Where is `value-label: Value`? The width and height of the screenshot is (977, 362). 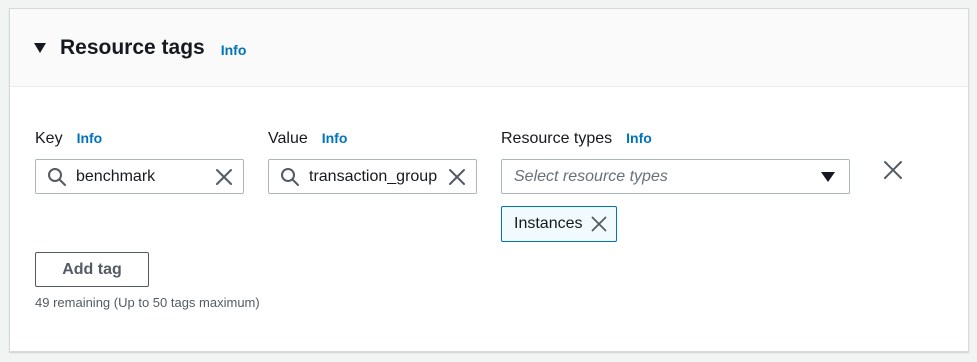 value-label: Value is located at coordinates (288, 138).